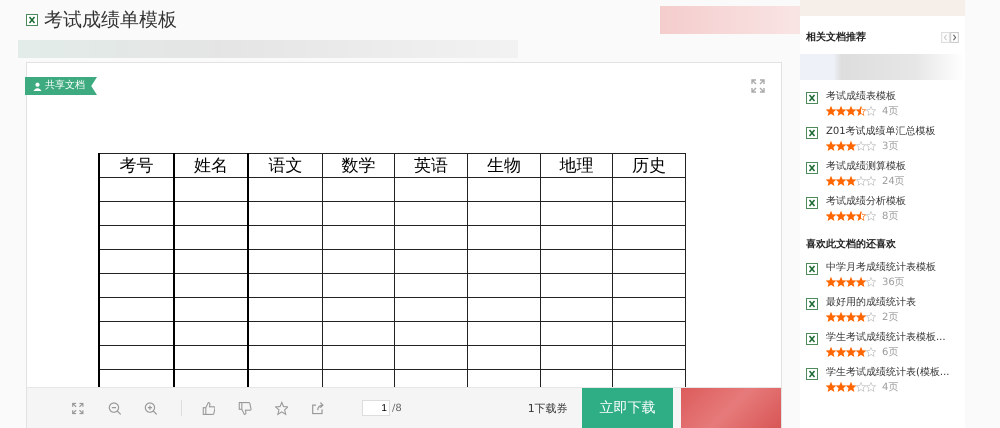 The image size is (1000, 428). I want to click on page-count: 24页, so click(893, 181).